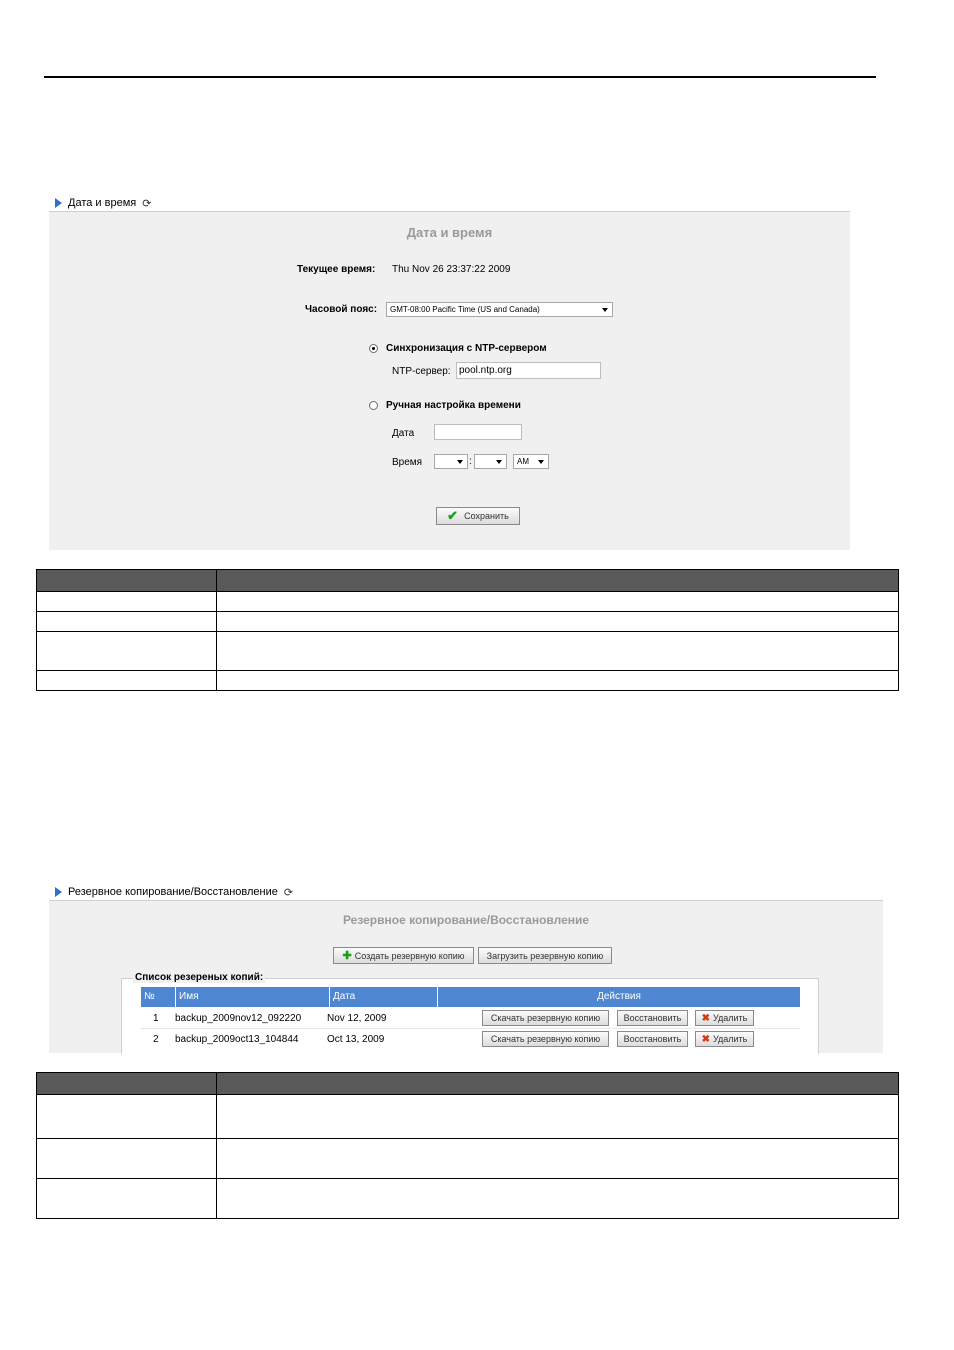  Describe the element at coordinates (237, 1039) in the screenshot. I see `row-name: backup_2009oct13_104844` at that location.